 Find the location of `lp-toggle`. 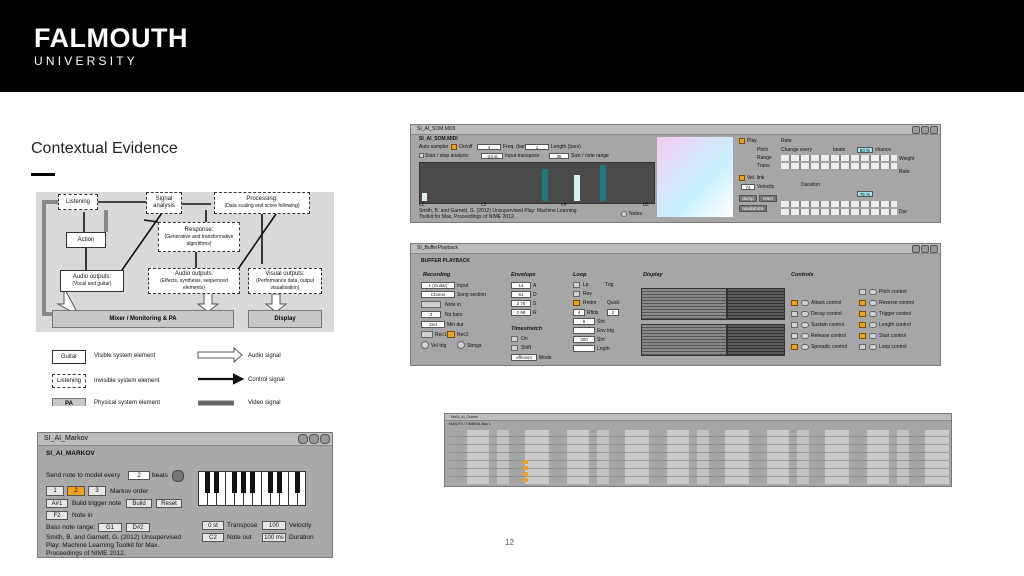

lp-toggle is located at coordinates (576, 285).